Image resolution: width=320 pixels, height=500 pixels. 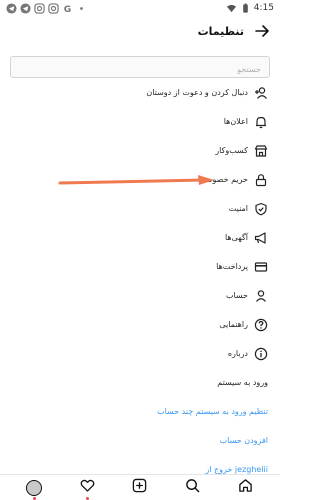 I want to click on menu-item-label: کسب‌وکار, so click(x=231, y=150).